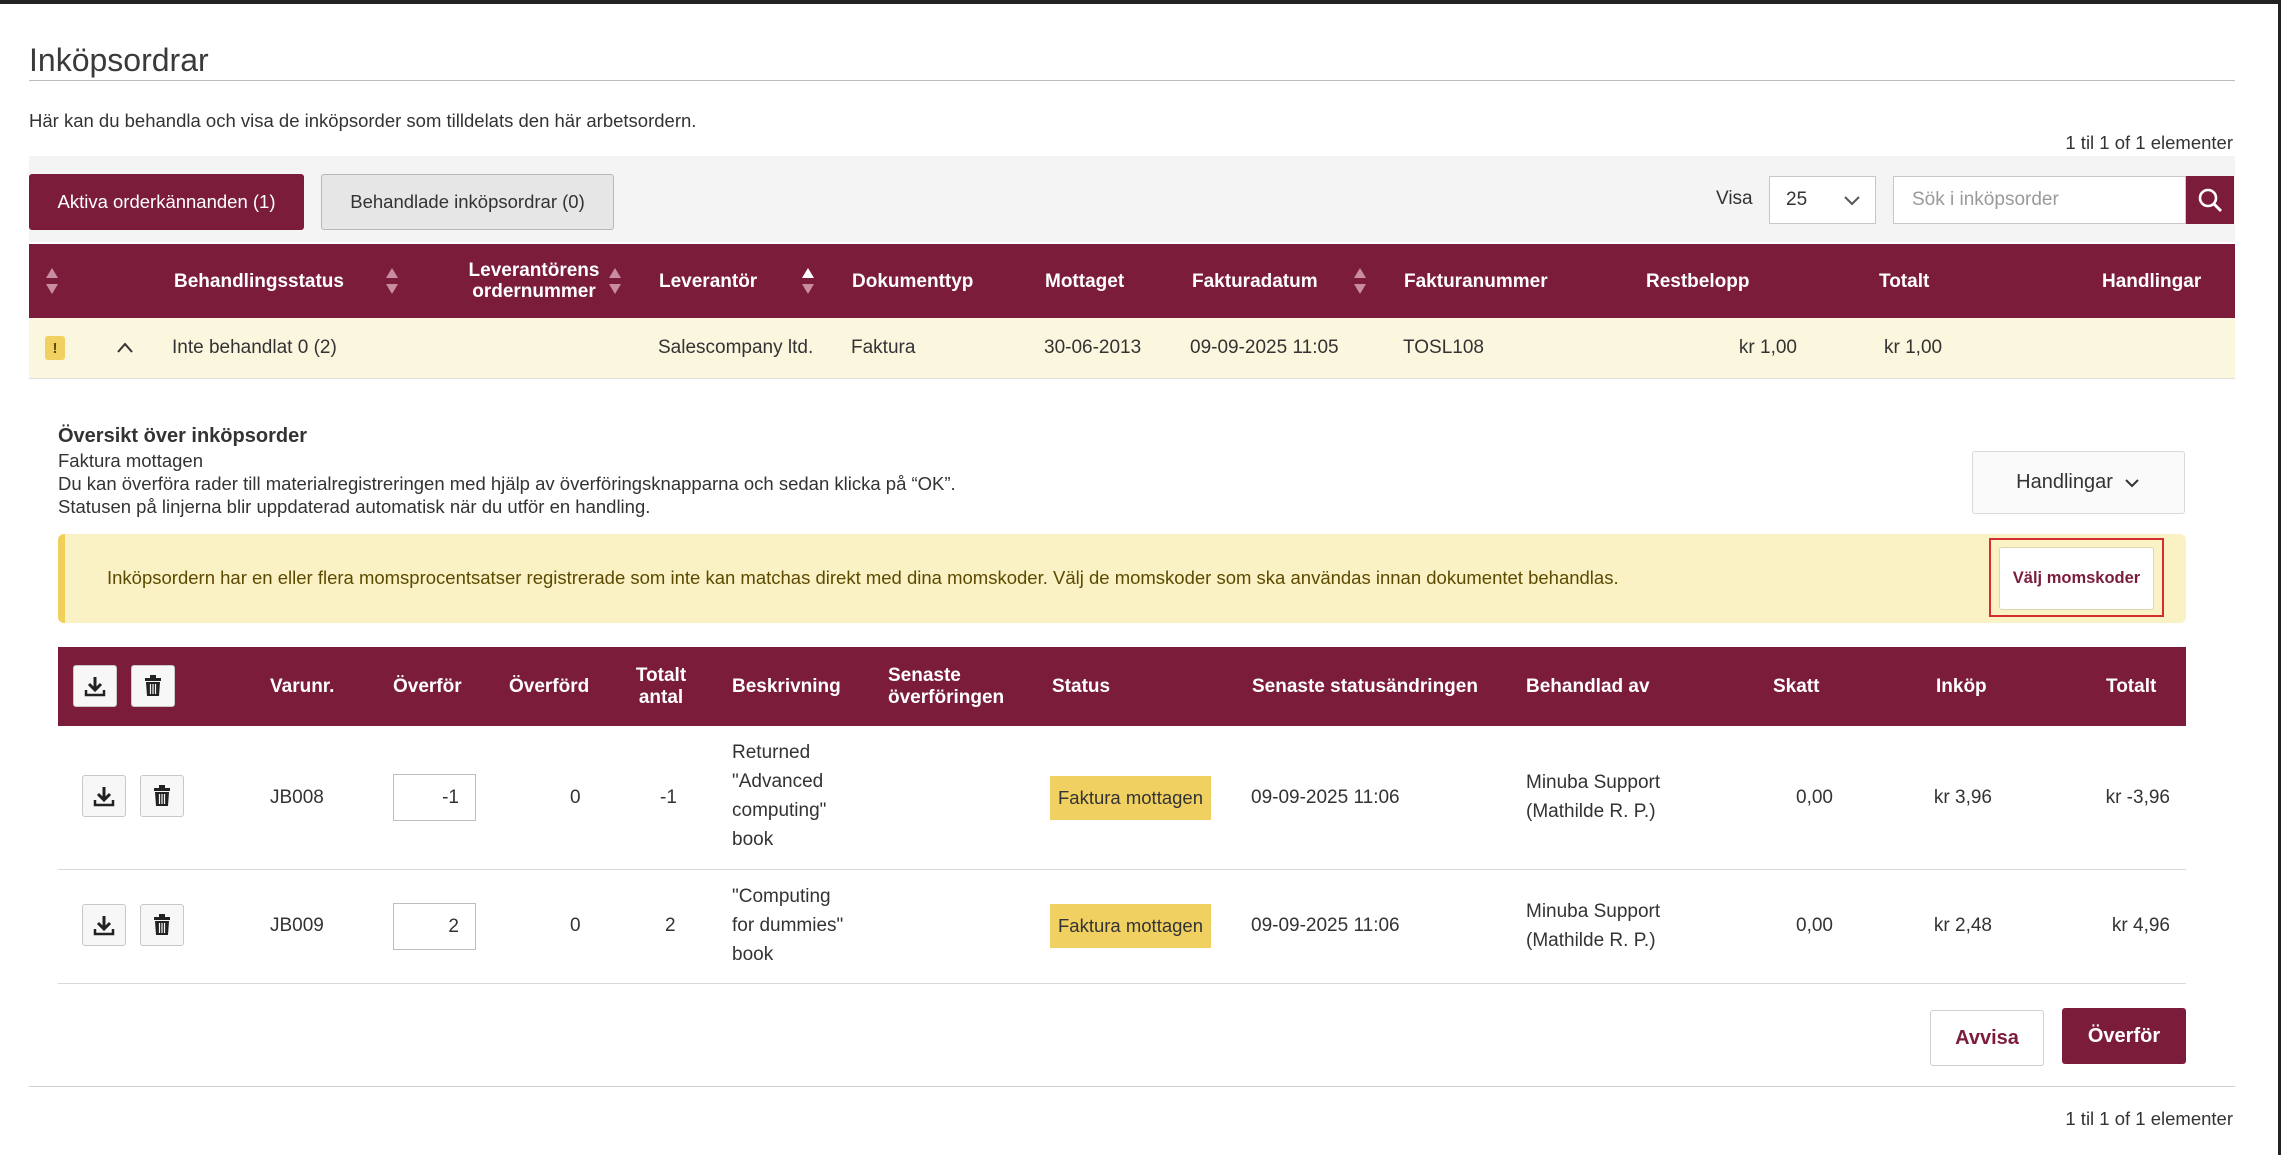 The image size is (2281, 1155). Describe the element at coordinates (708, 281) in the screenshot. I see `header-supplier: Leverantör` at that location.